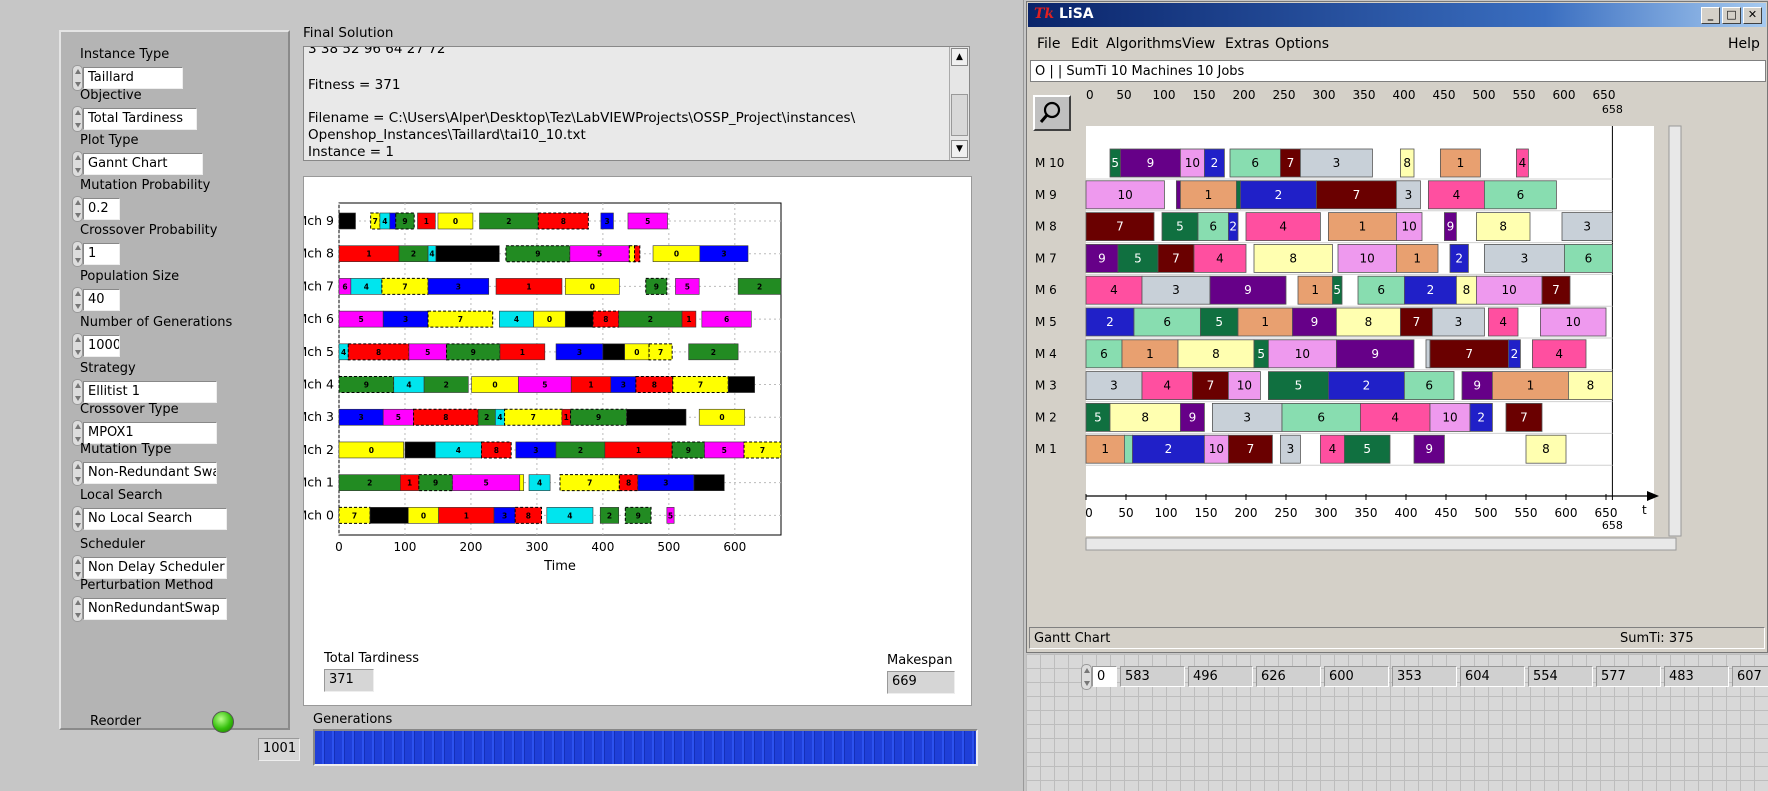 This screenshot has height=791, width=1768. Describe the element at coordinates (1104, 676) in the screenshot. I see `array-index: 0` at that location.